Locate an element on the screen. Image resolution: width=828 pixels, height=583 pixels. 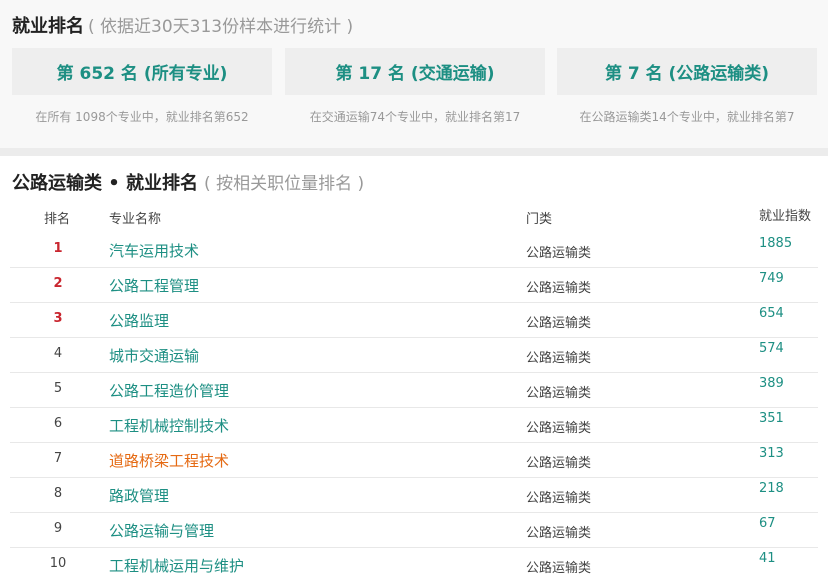
major-name-link: 工程机械运用与维护 is located at coordinates (176, 565).